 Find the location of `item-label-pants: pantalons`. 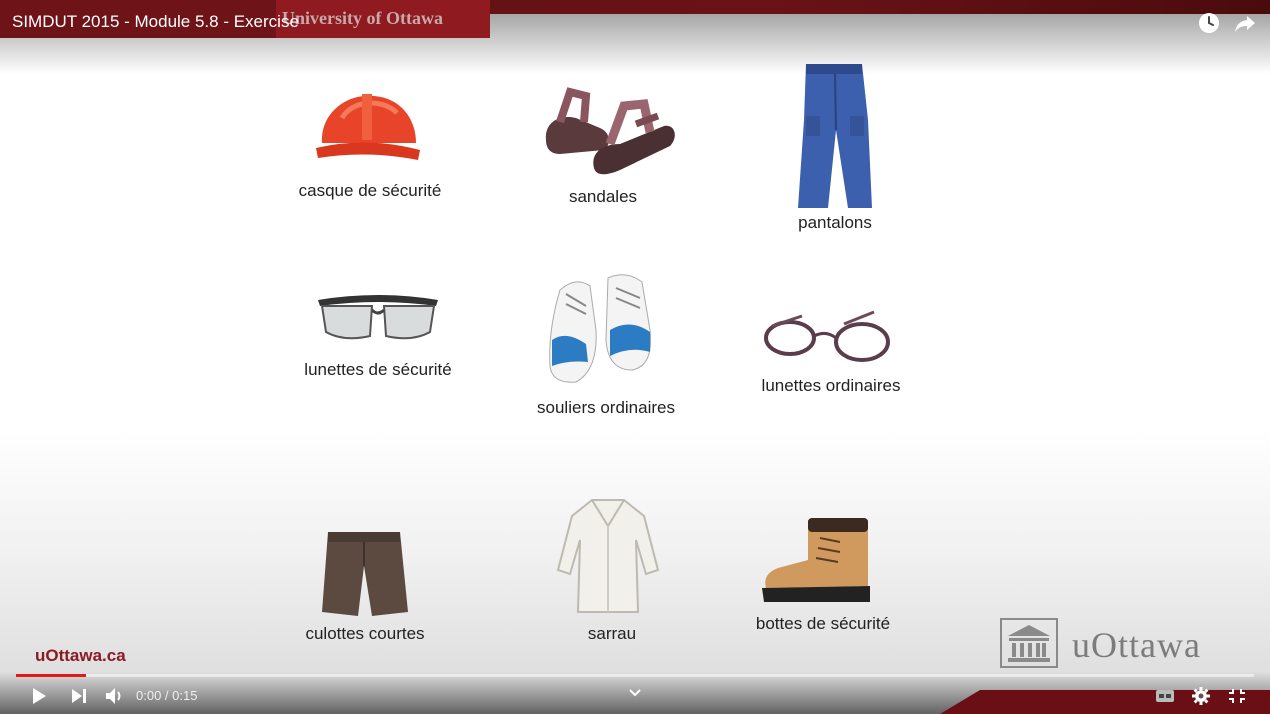

item-label-pants: pantalons is located at coordinates (835, 222).